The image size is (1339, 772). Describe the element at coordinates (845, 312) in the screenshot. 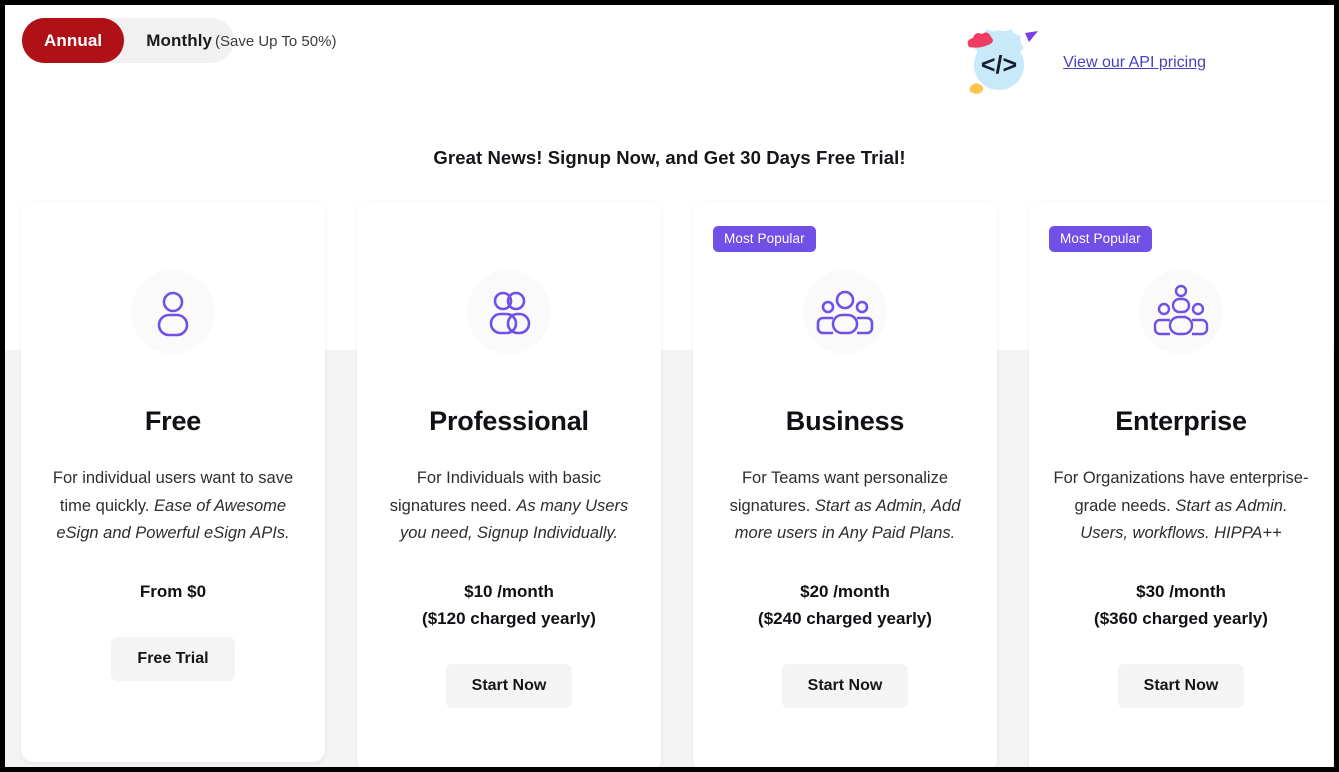

I see `three-people-group-icon` at that location.